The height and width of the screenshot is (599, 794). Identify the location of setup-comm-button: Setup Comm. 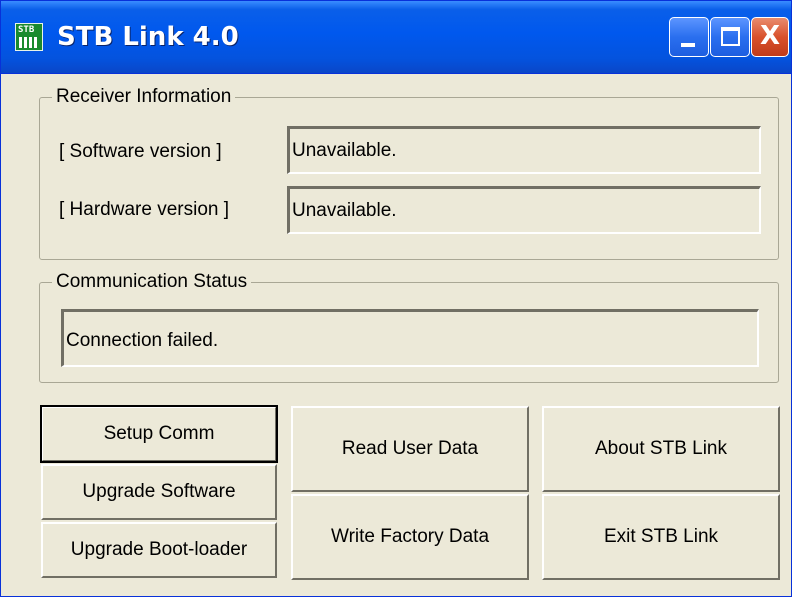
(159, 434).